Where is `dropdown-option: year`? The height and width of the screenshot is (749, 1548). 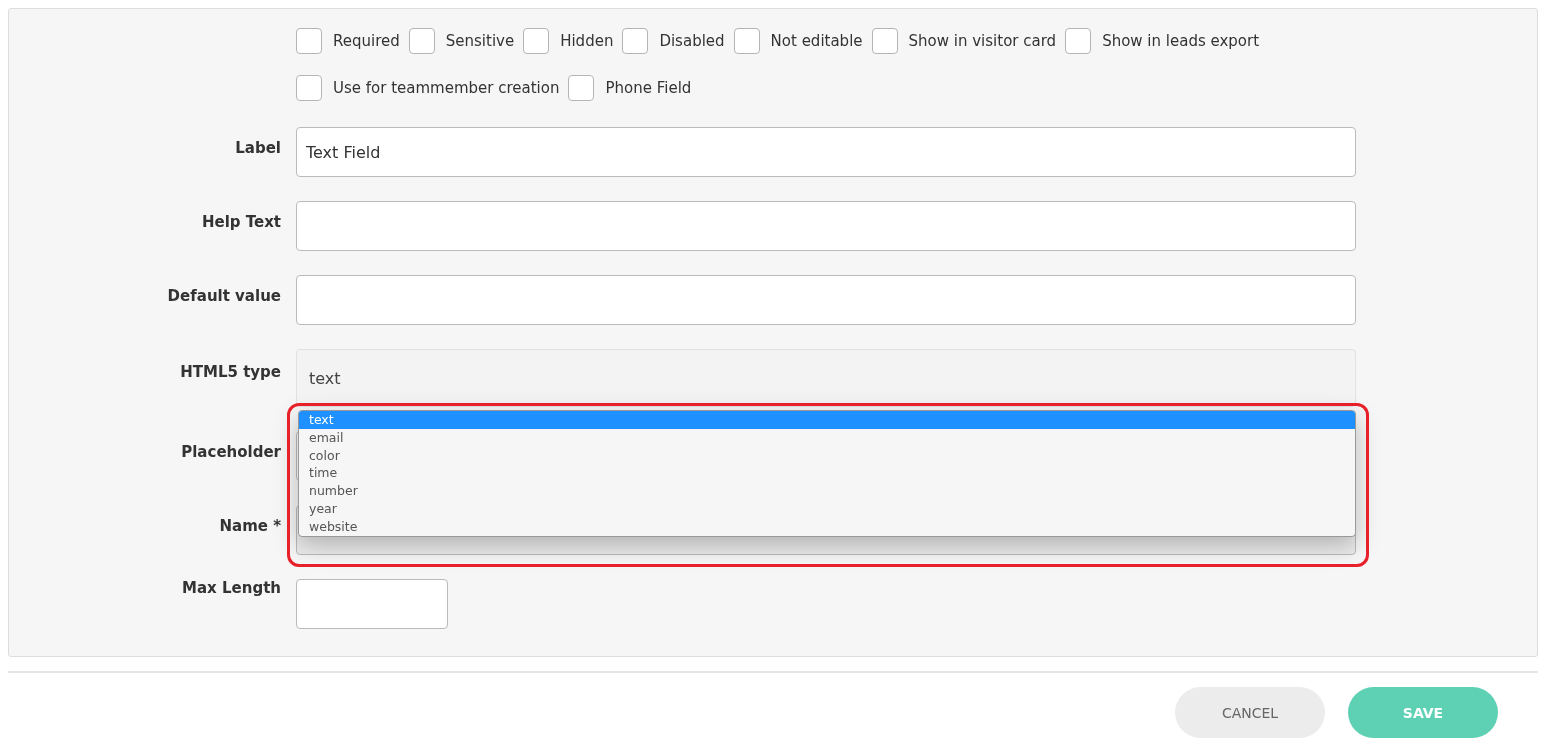 dropdown-option: year is located at coordinates (827, 509).